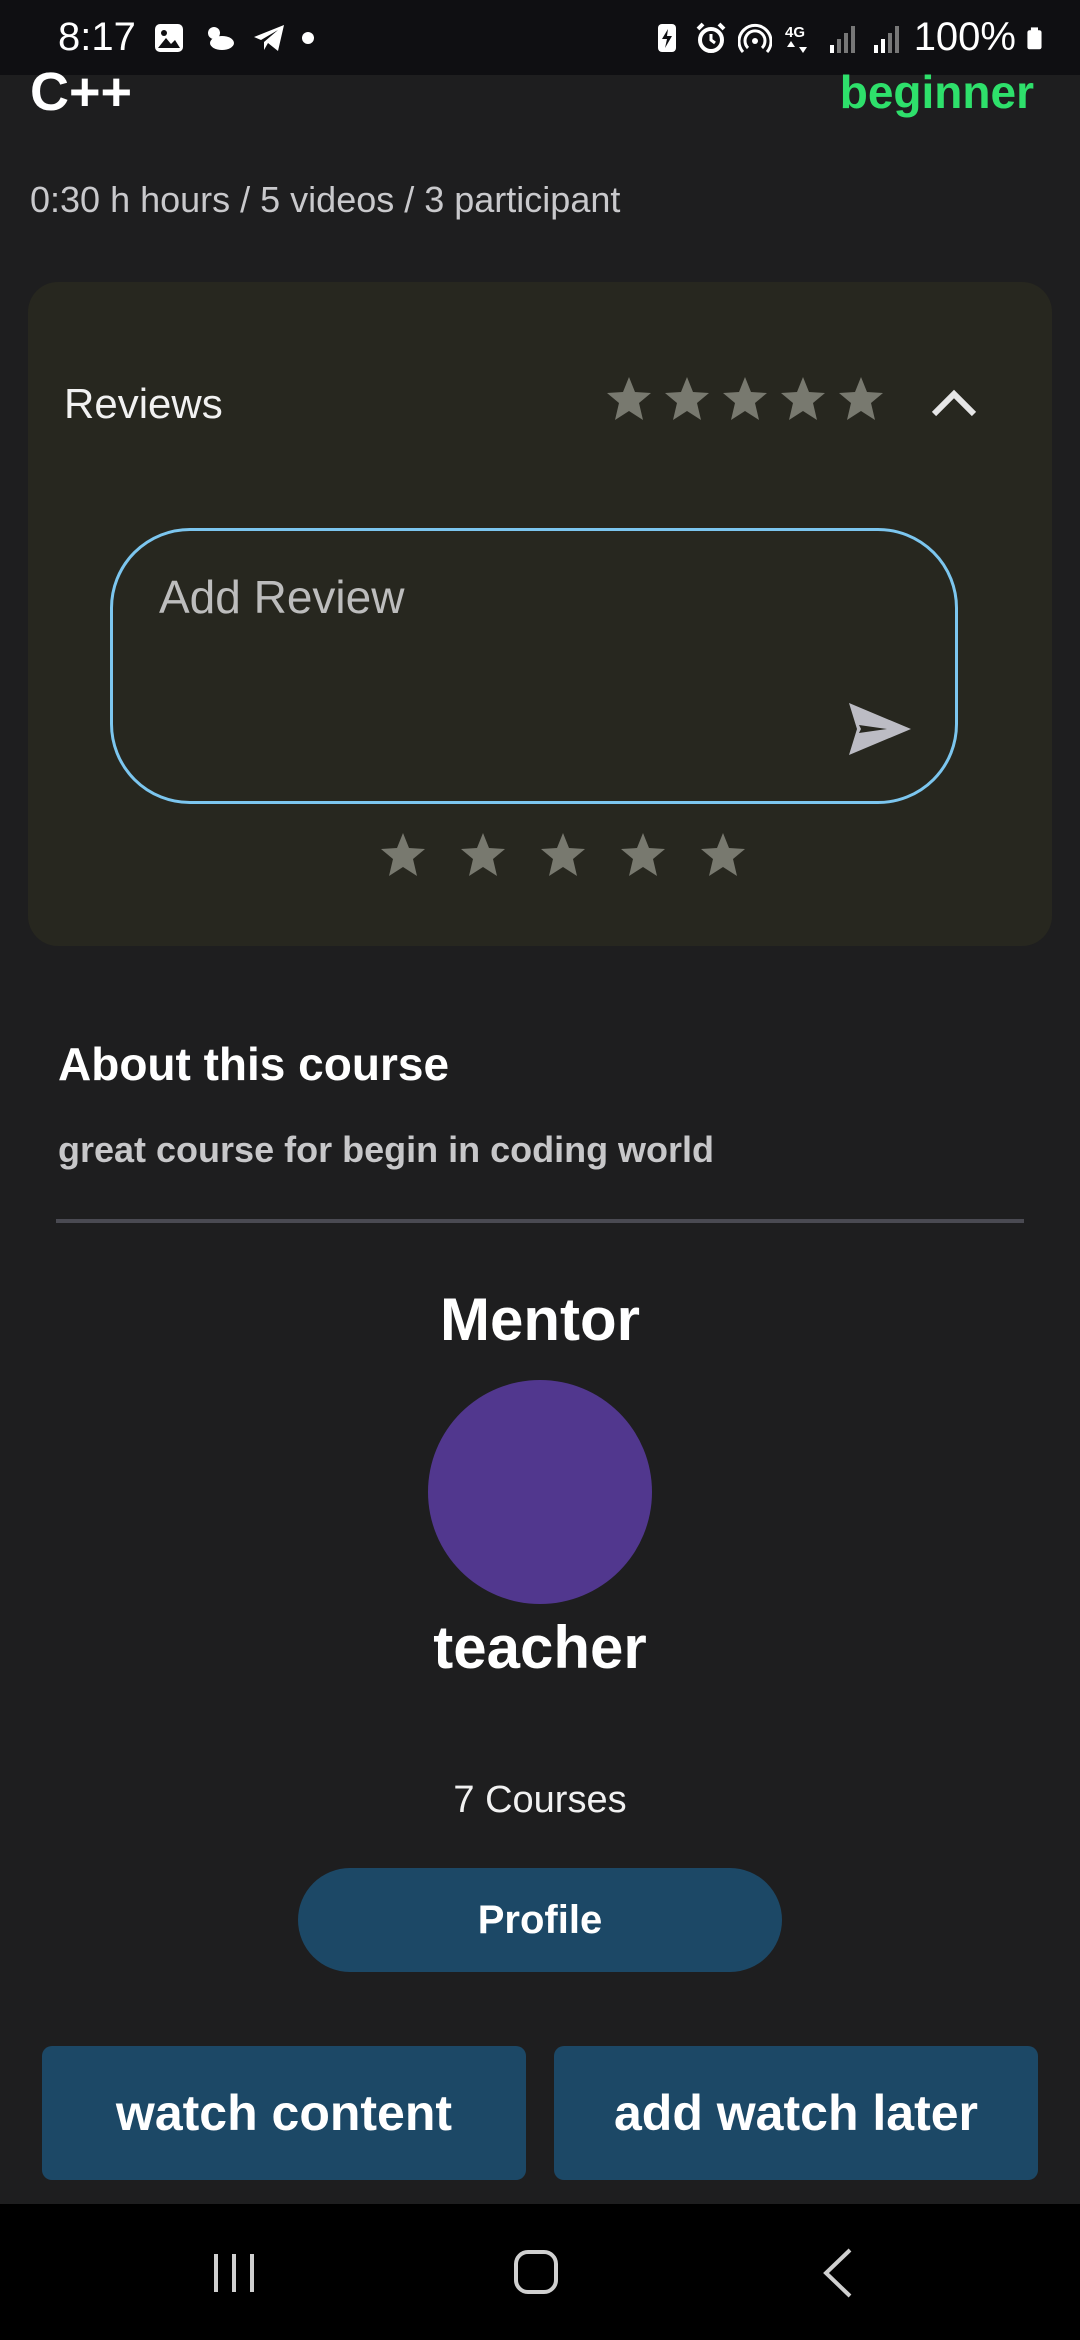 This screenshot has width=1080, height=2340. What do you see at coordinates (143, 403) in the screenshot?
I see `reviews-label: Reviews` at bounding box center [143, 403].